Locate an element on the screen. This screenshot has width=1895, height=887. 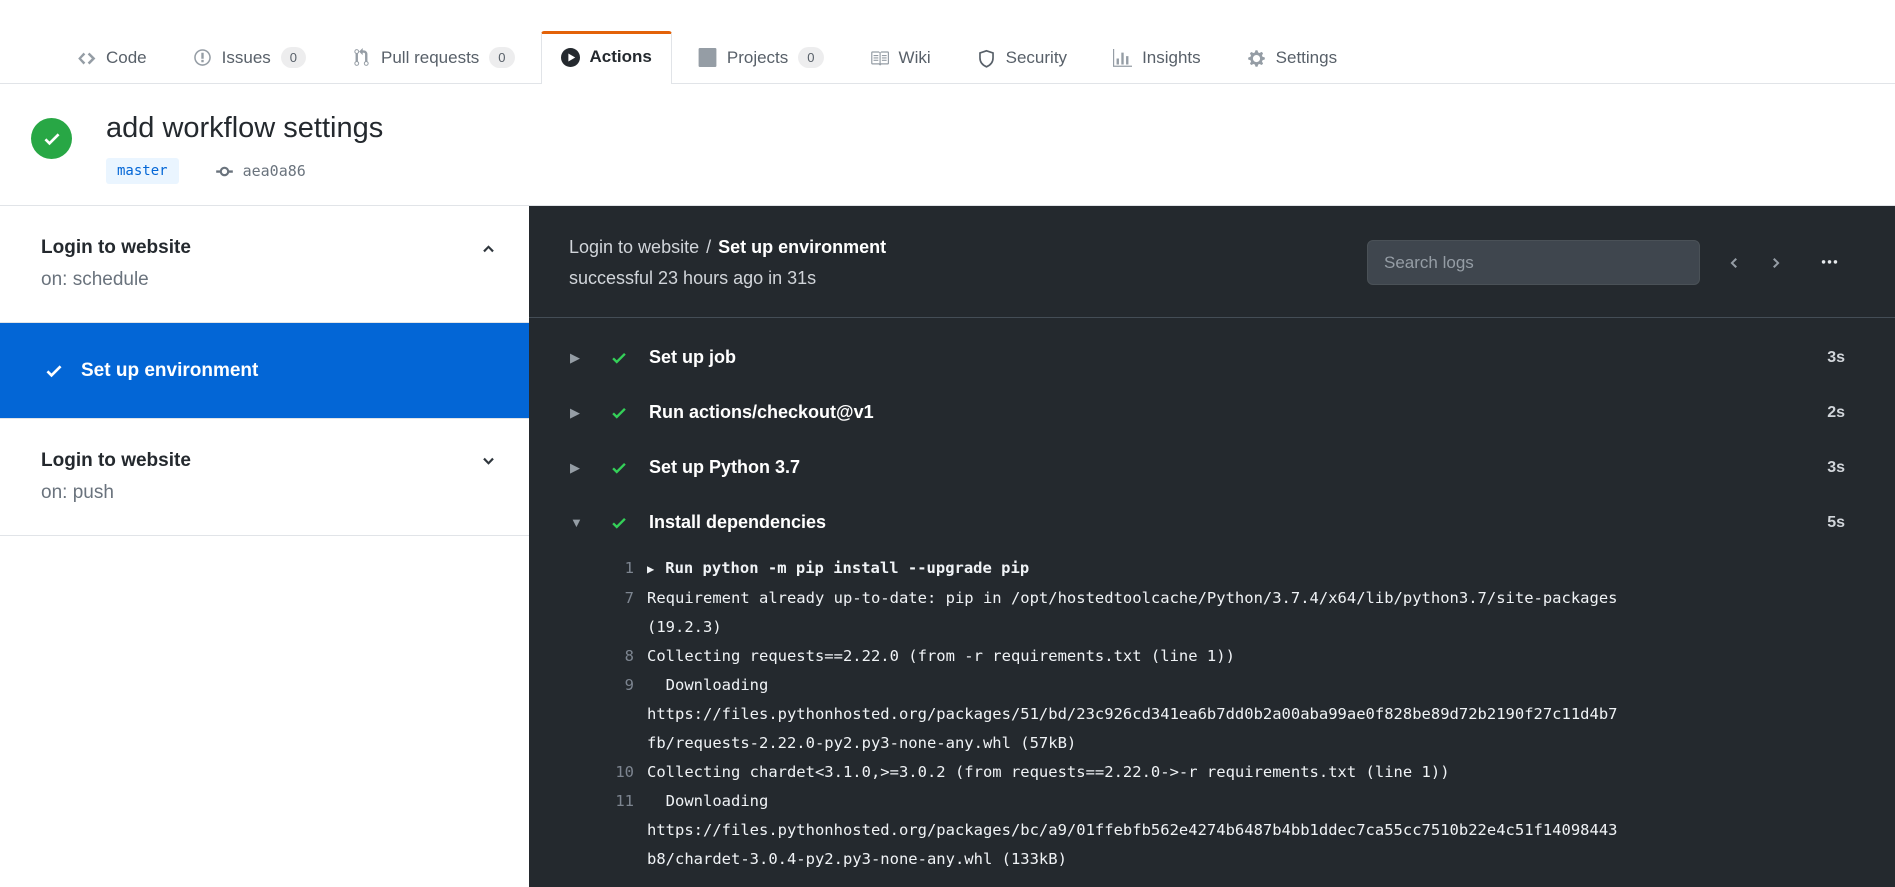
tab-label: Insights is located at coordinates (1171, 57).